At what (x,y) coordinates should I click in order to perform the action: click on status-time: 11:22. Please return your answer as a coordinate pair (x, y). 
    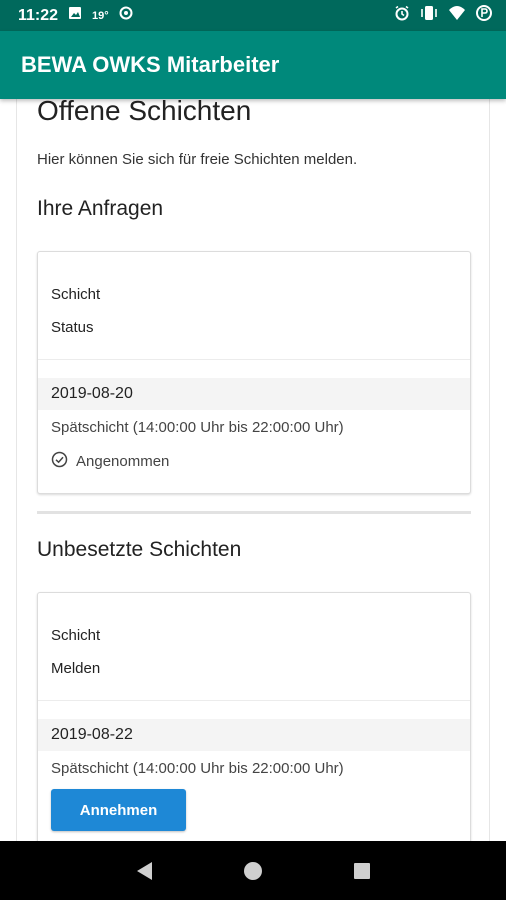
    Looking at the image, I should click on (38, 15).